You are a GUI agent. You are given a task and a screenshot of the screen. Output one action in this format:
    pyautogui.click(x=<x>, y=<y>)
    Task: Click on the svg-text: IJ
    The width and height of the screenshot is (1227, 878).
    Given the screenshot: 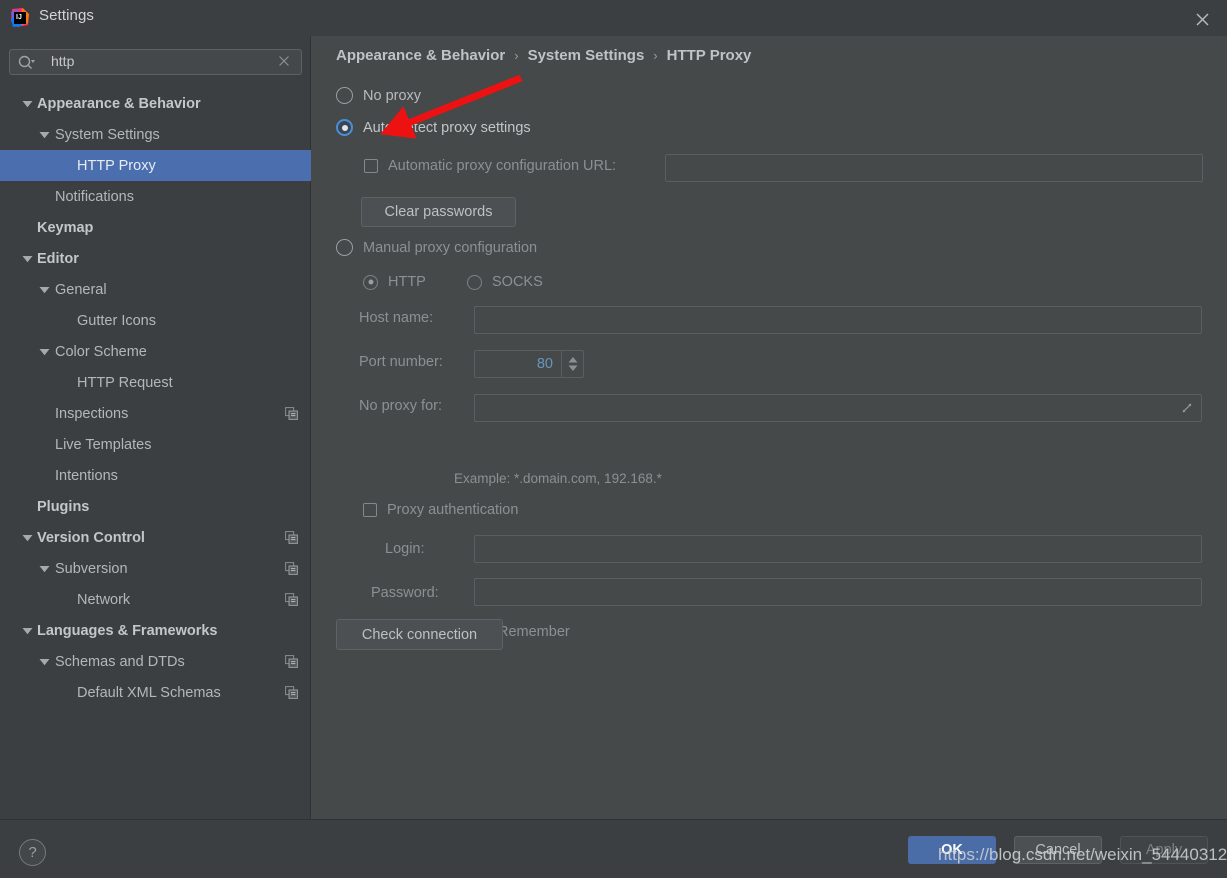 What is the action you would take?
    pyautogui.click(x=19, y=17)
    